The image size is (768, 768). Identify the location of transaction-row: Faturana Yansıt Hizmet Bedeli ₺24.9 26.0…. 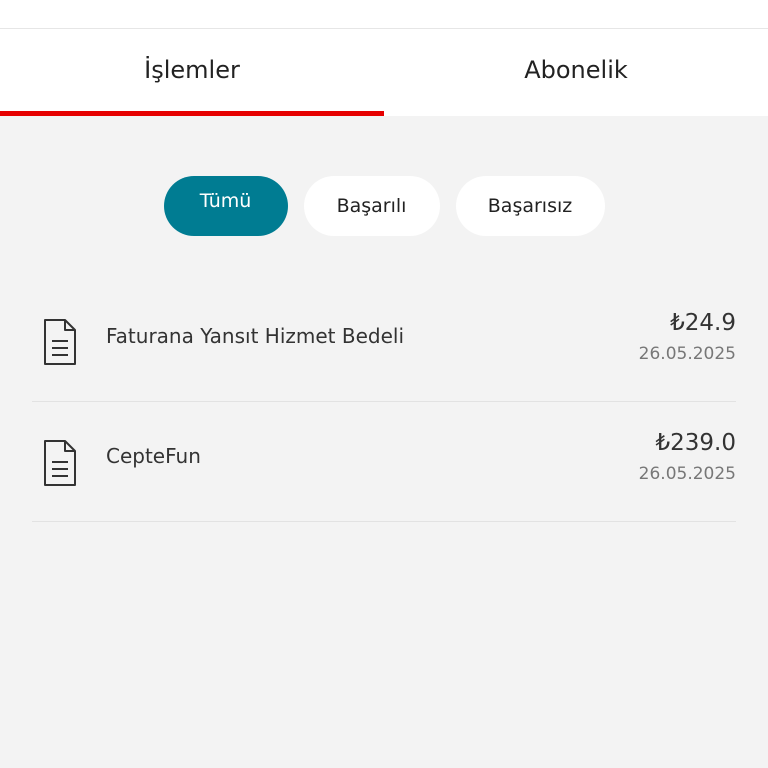
(384, 342).